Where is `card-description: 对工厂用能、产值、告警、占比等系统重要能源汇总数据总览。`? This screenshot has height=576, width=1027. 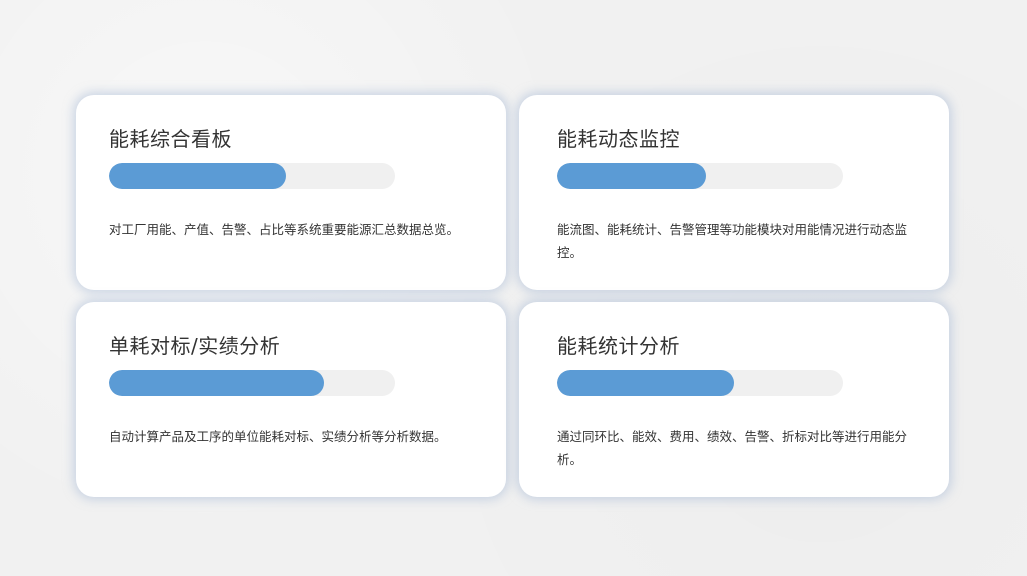 card-description: 对工厂用能、产值、告警、占比等系统重要能源汇总数据总览。 is located at coordinates (284, 229).